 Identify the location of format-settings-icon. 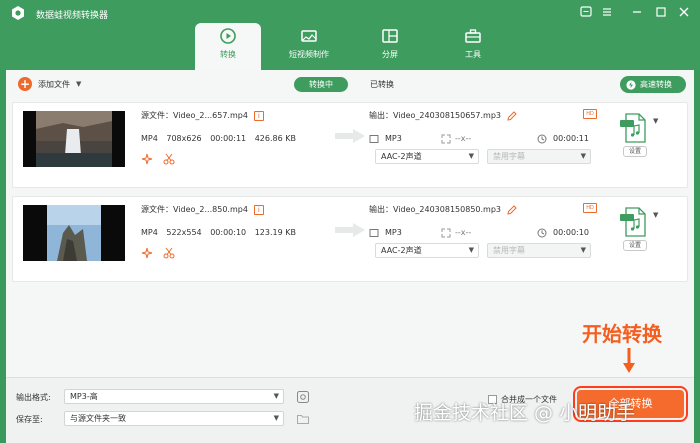
(303, 397).